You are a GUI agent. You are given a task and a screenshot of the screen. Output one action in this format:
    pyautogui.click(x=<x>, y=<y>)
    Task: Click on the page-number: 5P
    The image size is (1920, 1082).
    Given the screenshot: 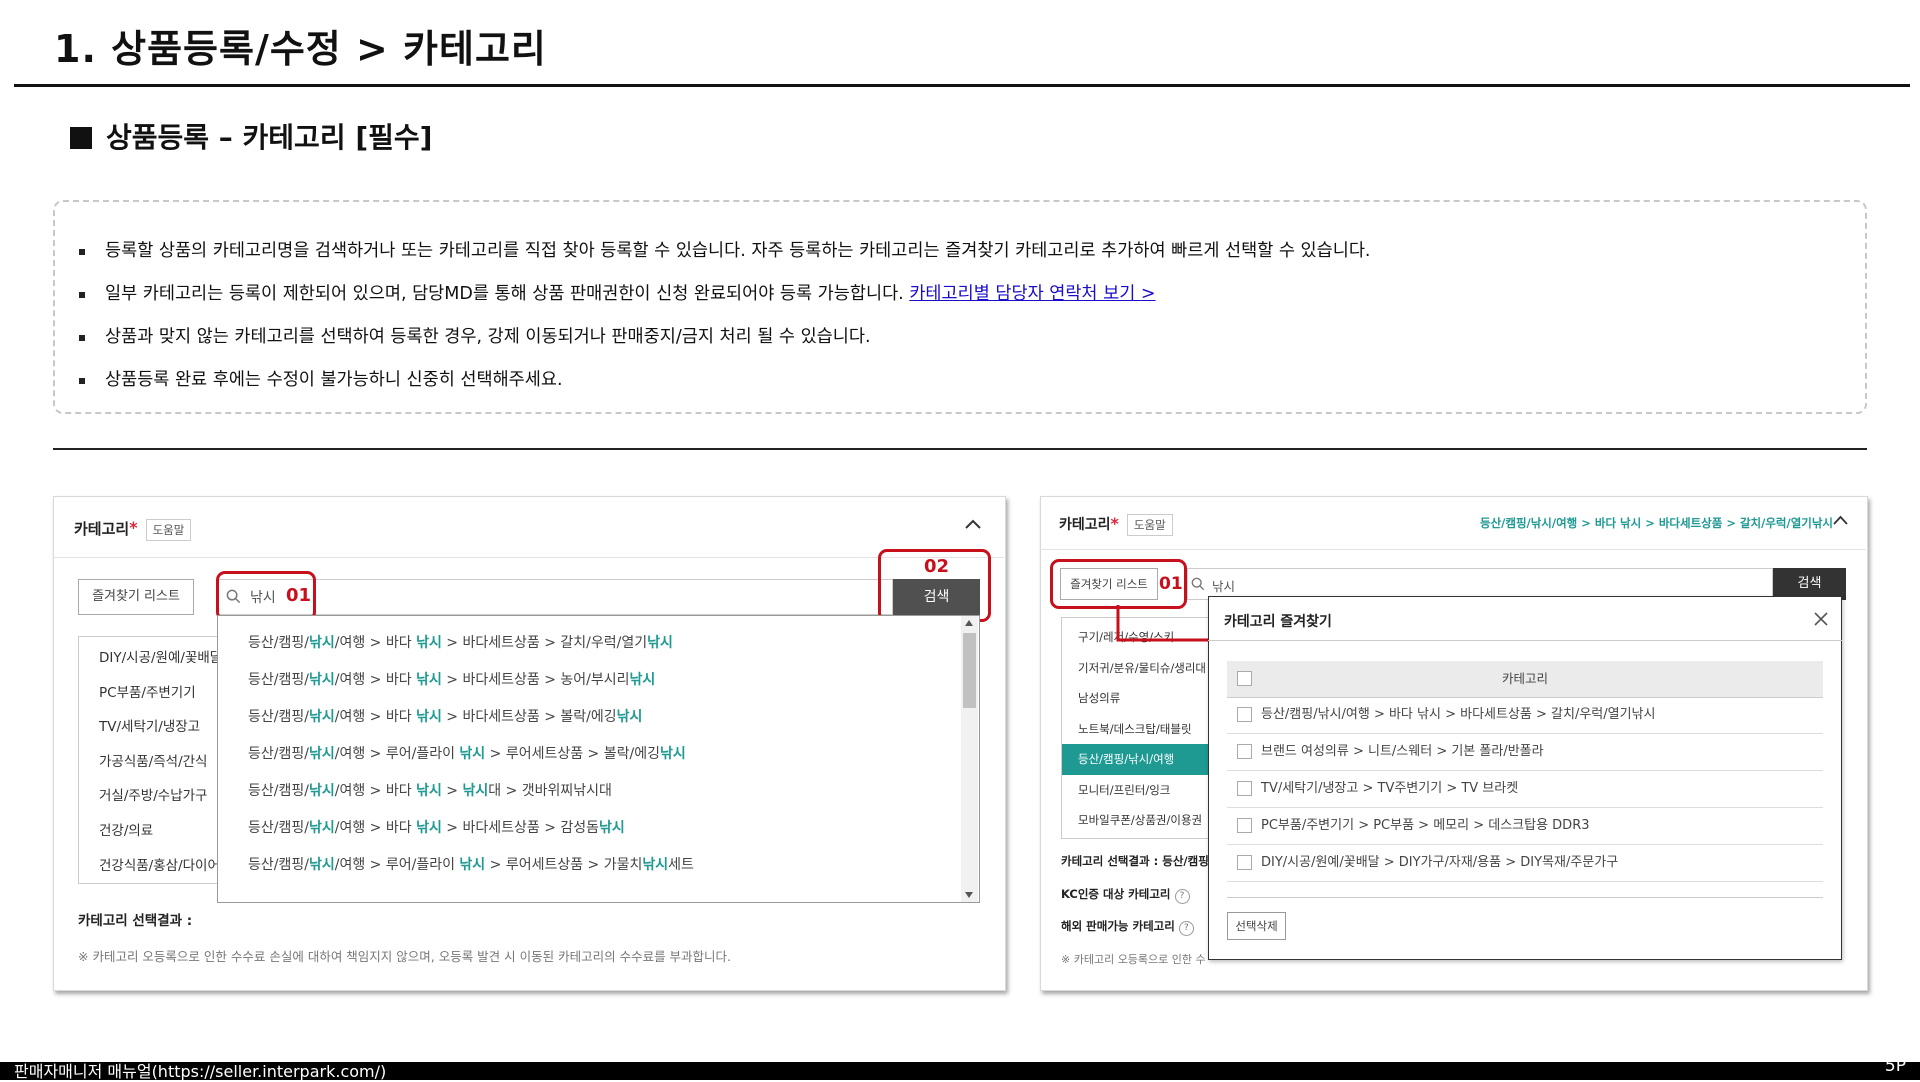 What is the action you would take?
    pyautogui.click(x=1895, y=1066)
    